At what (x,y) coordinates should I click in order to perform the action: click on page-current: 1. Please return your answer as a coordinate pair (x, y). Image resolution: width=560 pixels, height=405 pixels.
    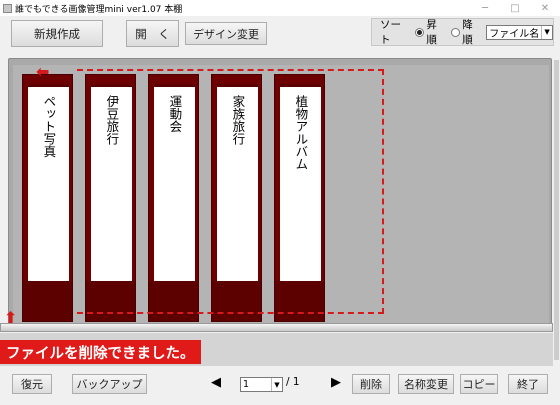
    Looking at the image, I should click on (246, 384).